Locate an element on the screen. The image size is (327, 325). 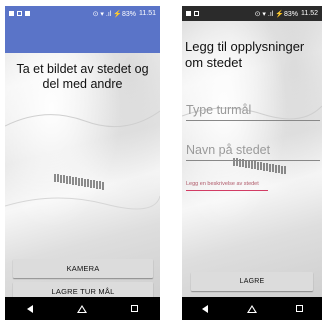
page-title: Ta et bildet av stedet og del med andre is located at coordinates (82, 76).